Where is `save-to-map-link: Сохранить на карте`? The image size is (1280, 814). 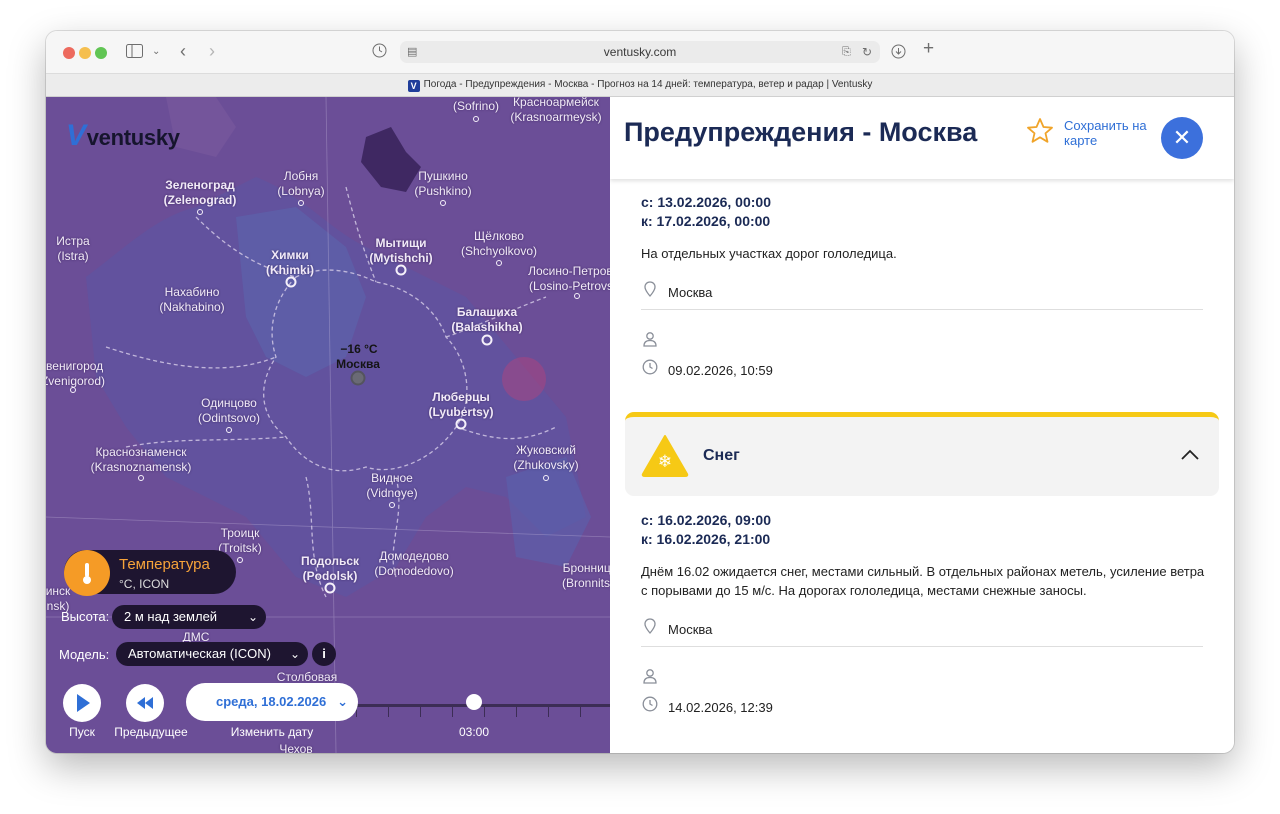 save-to-map-link: Сохранить на карте is located at coordinates (1109, 133).